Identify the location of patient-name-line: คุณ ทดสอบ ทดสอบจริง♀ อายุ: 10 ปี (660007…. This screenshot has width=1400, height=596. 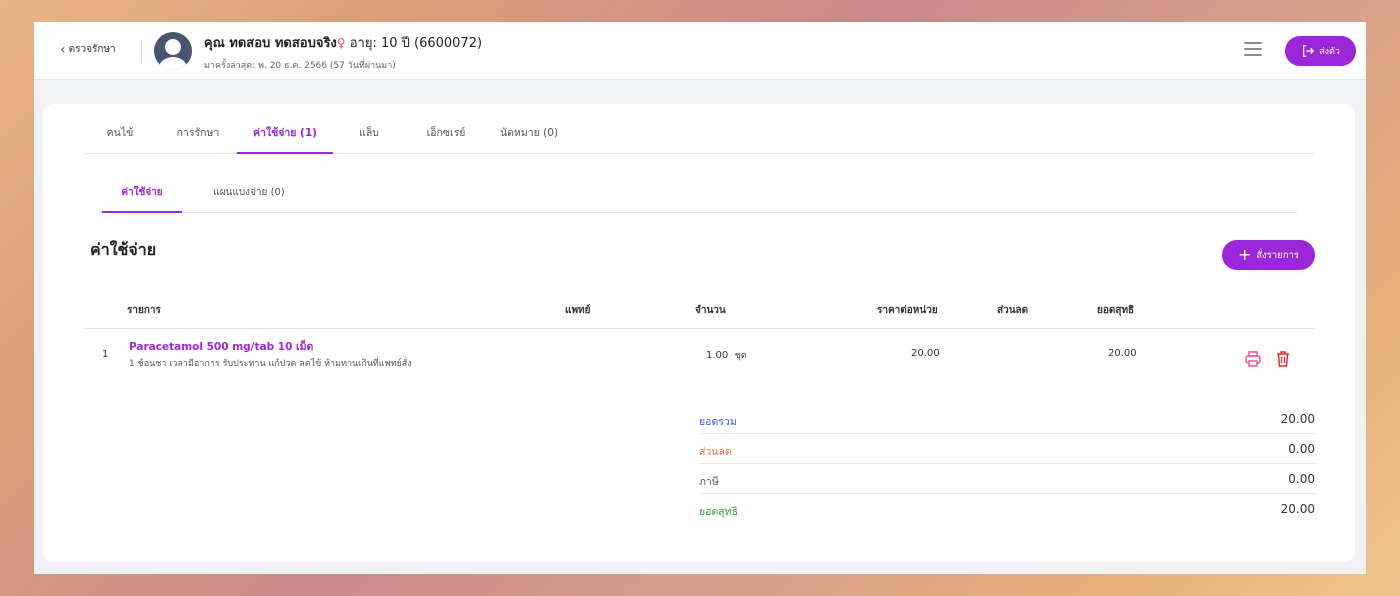
(343, 42).